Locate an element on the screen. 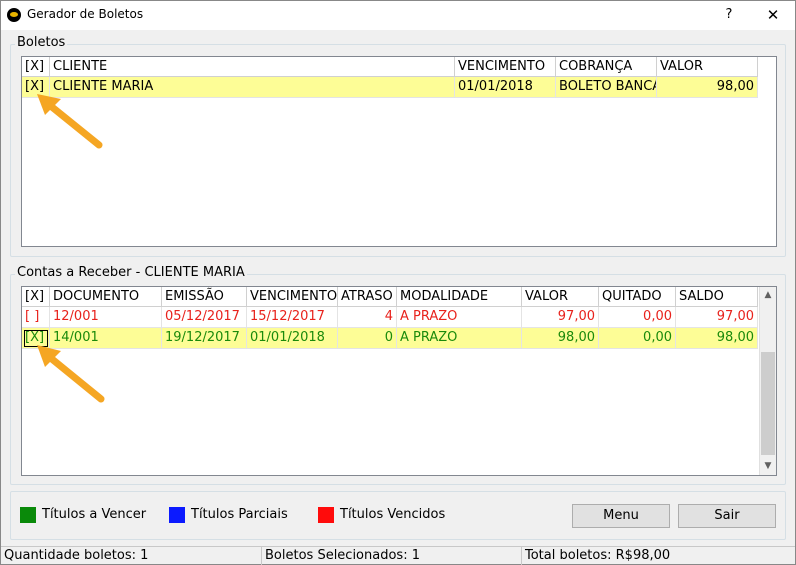 The height and width of the screenshot is (565, 796). cell-cobranca: BOLETO BANCÁRIO is located at coordinates (606, 87).